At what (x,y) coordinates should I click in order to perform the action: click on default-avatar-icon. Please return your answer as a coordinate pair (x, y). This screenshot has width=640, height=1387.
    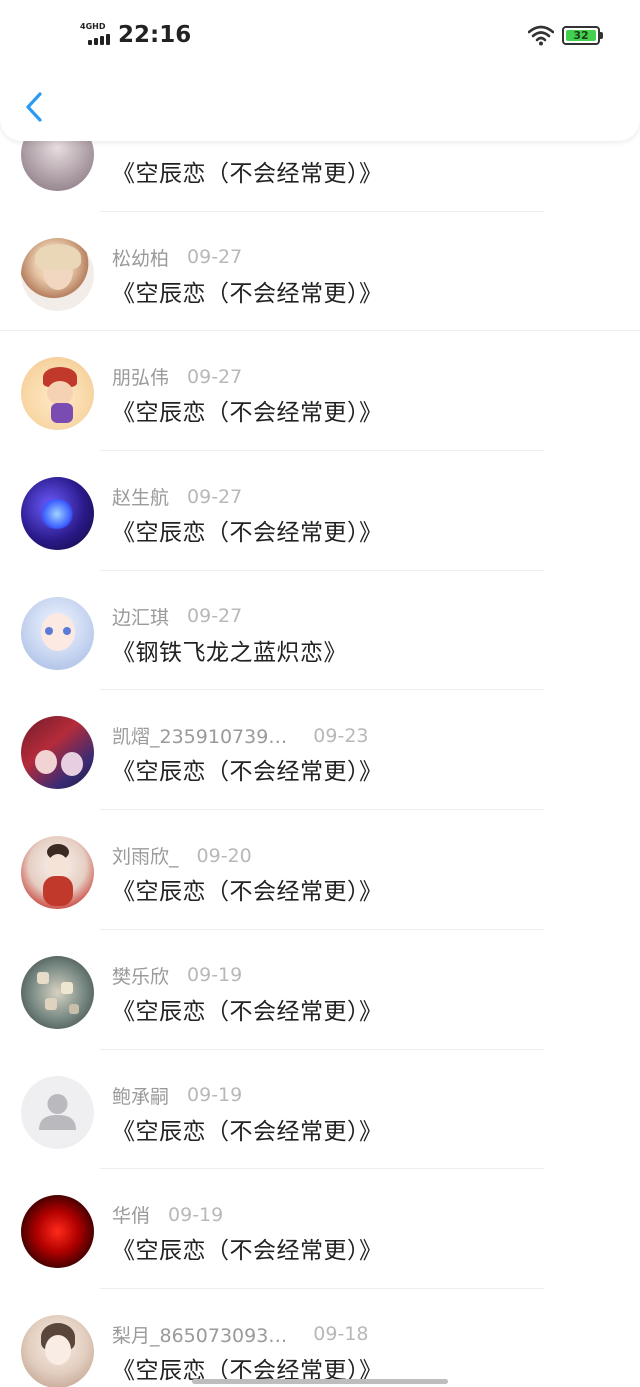
    Looking at the image, I should click on (57, 1111).